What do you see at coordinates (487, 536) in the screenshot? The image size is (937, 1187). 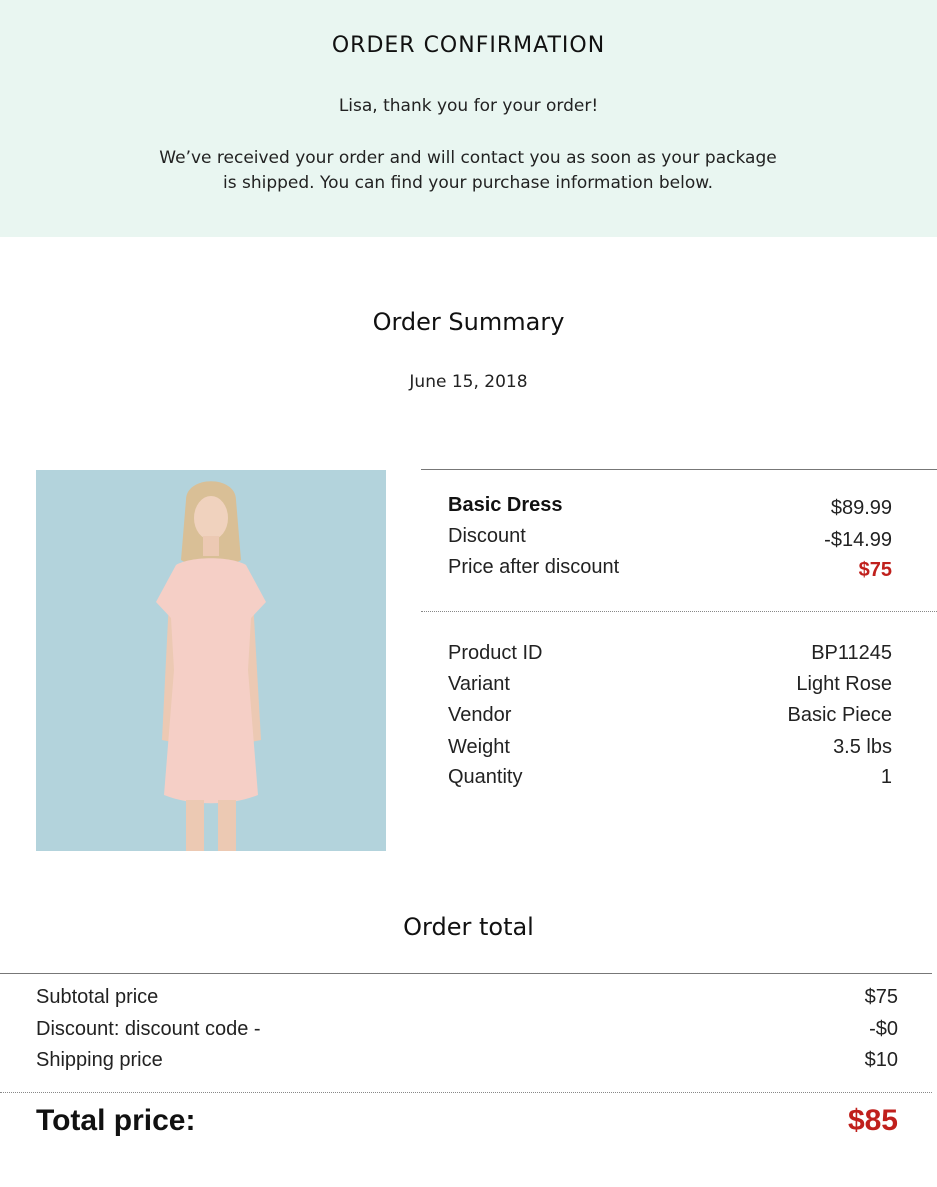 I see `discount-label: Discount` at bounding box center [487, 536].